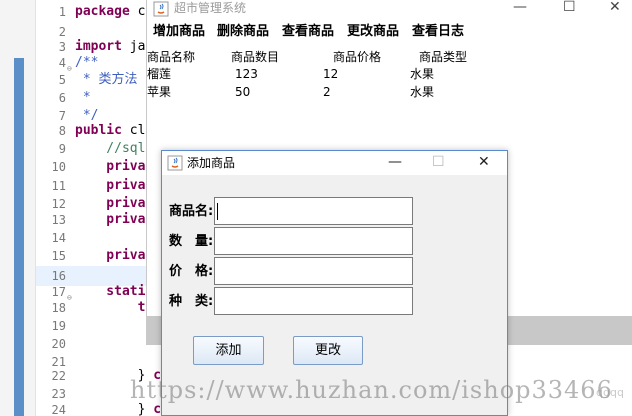  What do you see at coordinates (58, 344) in the screenshot?
I see `line-number: 20` at bounding box center [58, 344].